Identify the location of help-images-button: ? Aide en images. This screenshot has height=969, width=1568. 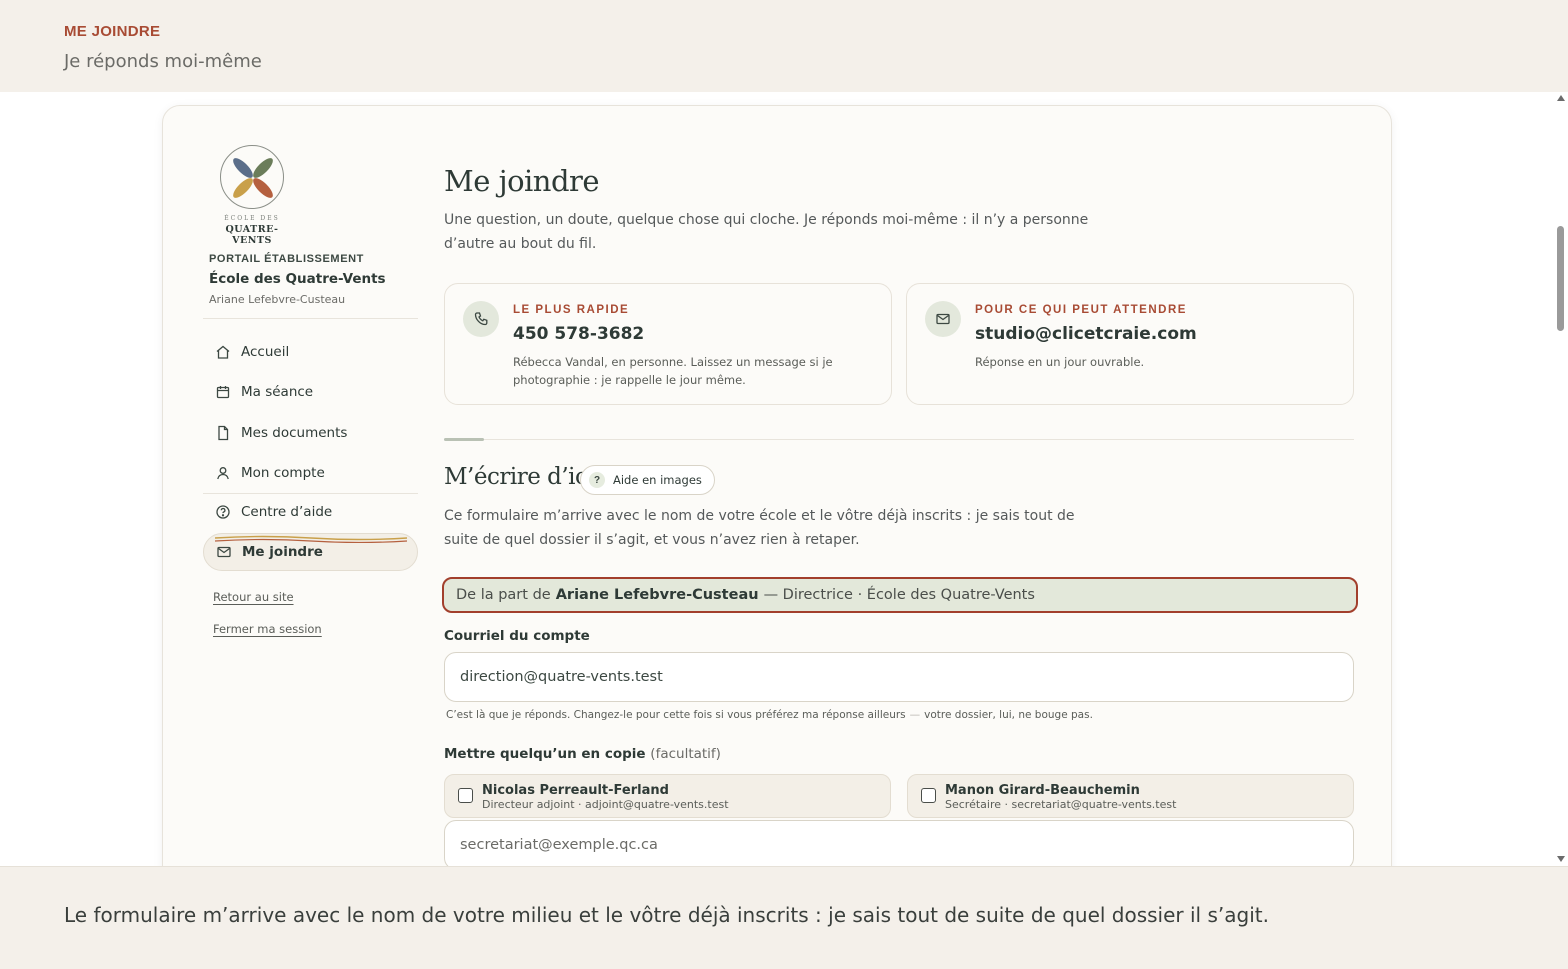
(647, 480).